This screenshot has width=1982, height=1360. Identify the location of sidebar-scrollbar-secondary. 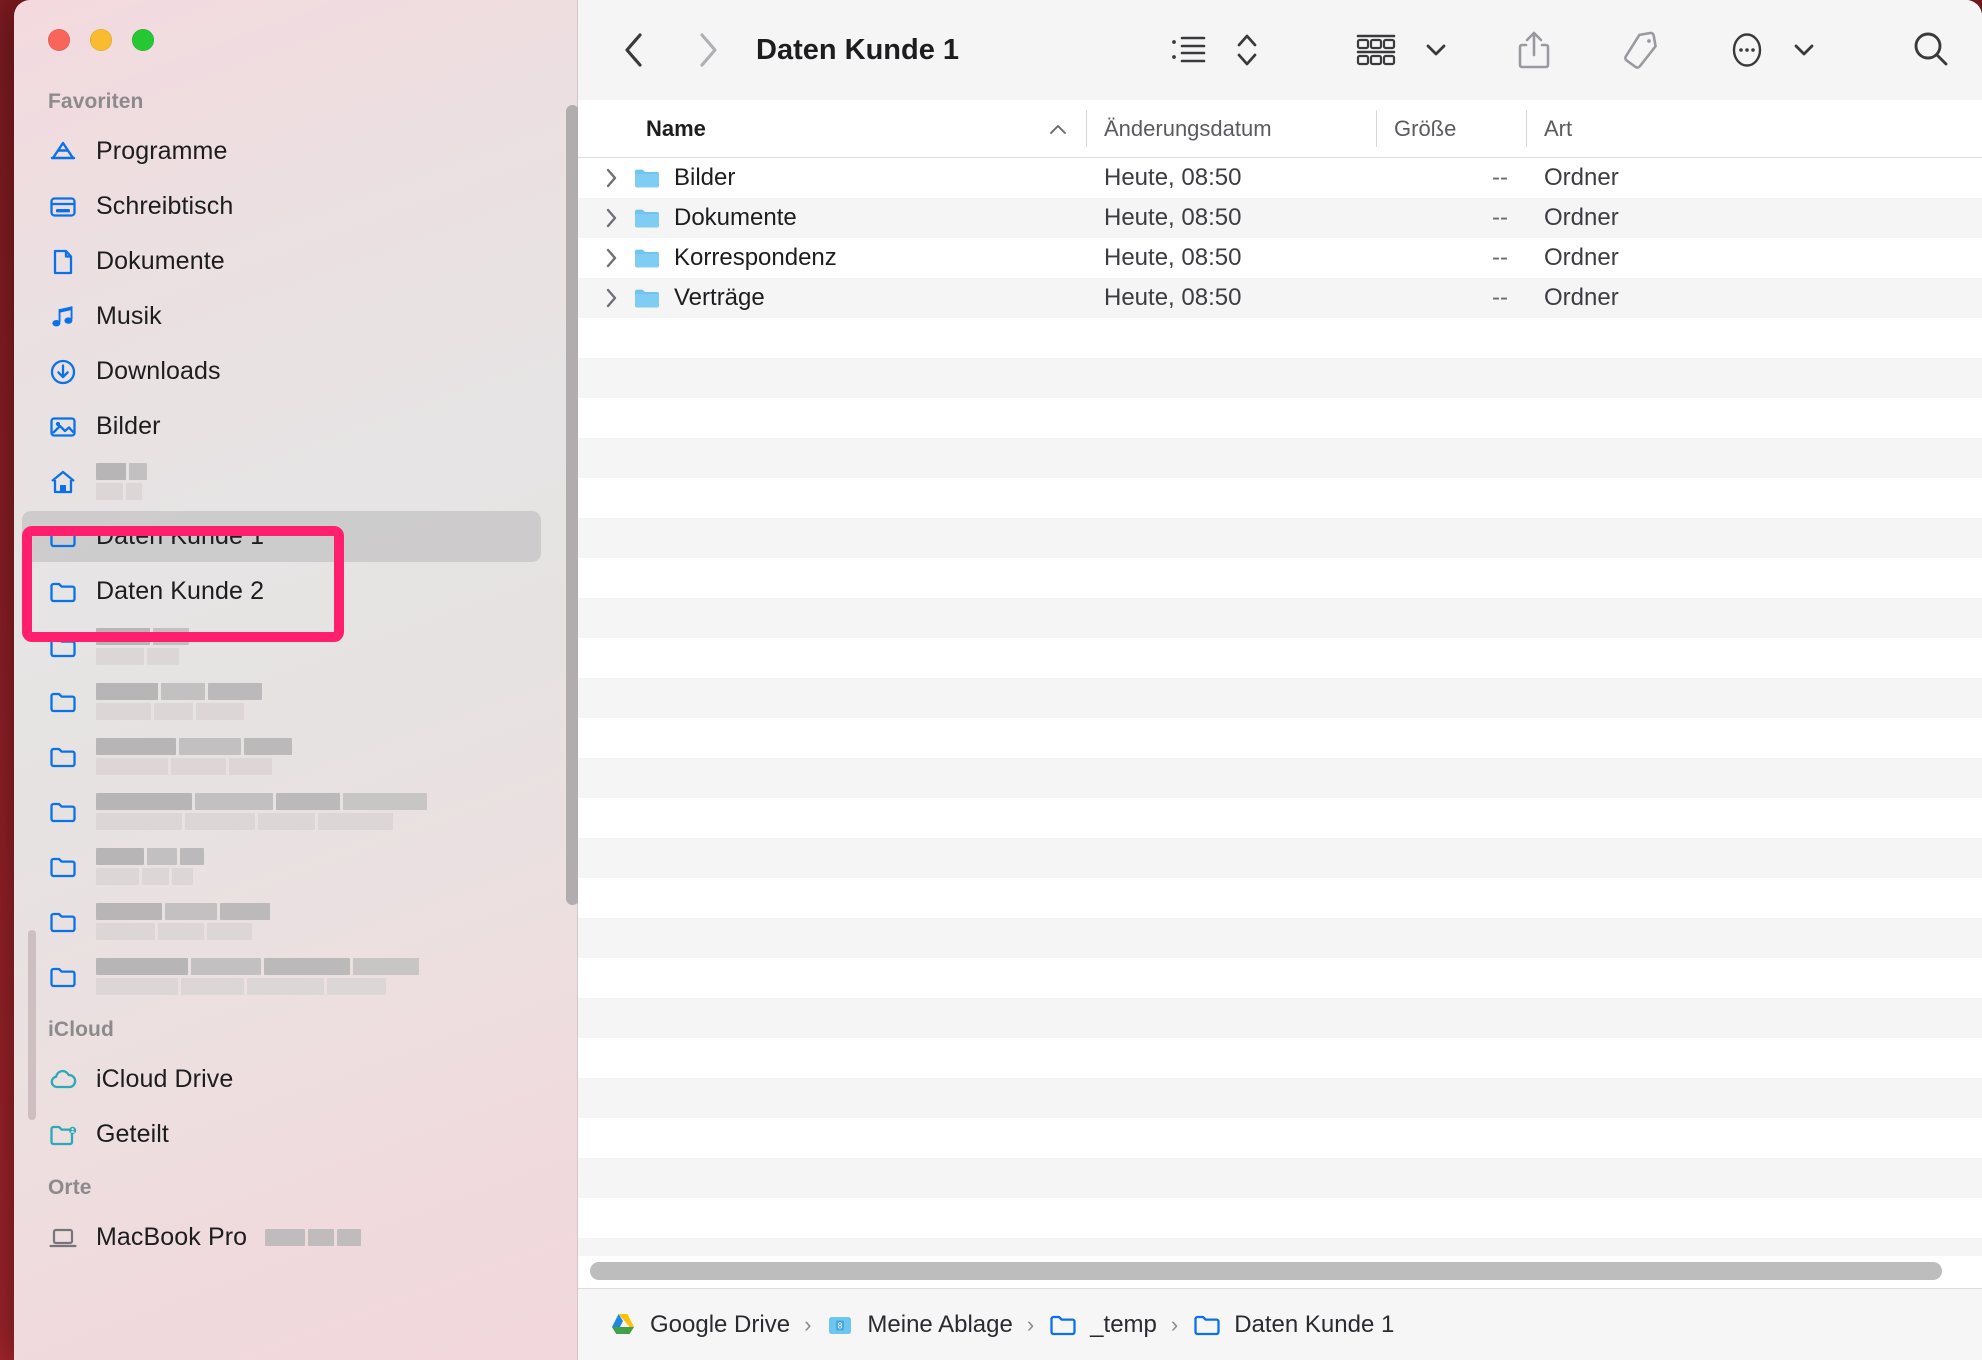
(32, 1025).